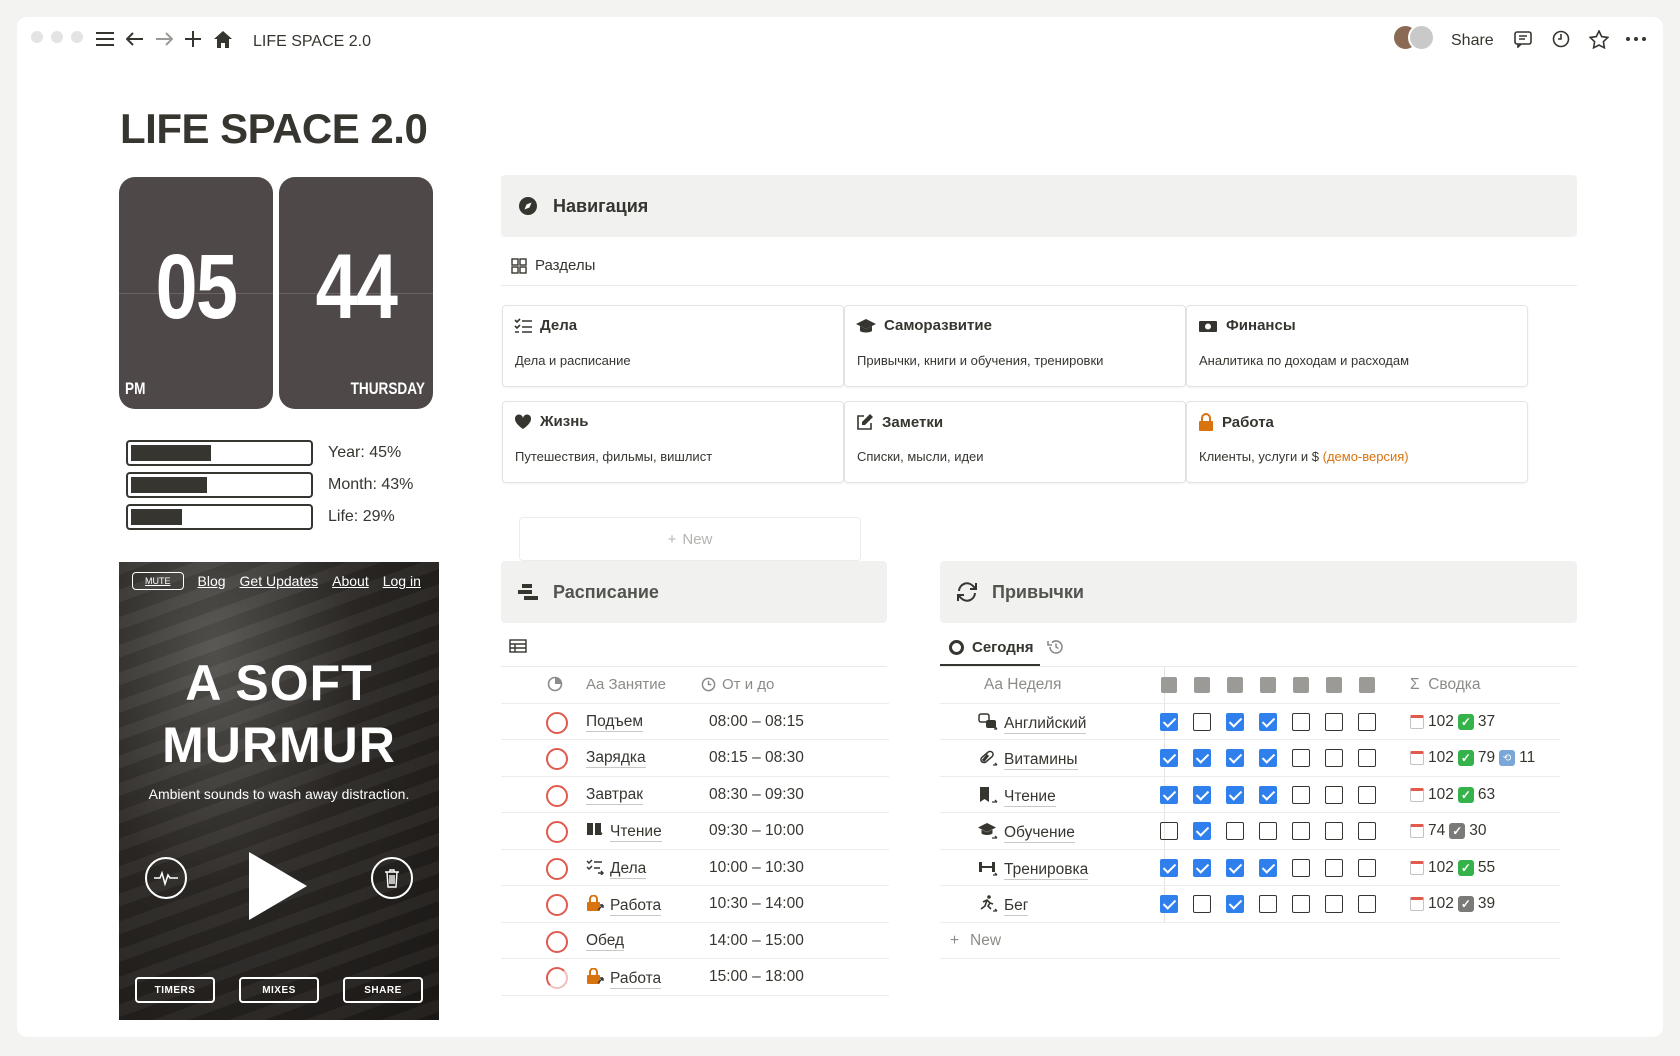 The image size is (1680, 1056). I want to click on column-header-summary: Σ Сводка, so click(1445, 685).